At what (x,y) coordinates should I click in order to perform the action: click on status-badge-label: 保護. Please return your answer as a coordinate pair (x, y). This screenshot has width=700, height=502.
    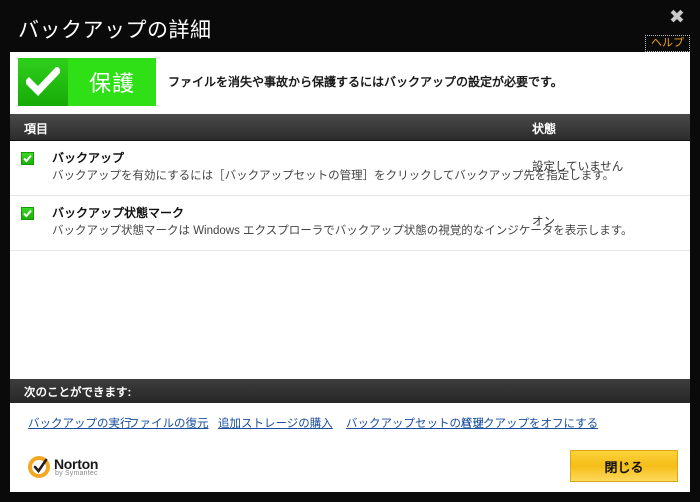
    Looking at the image, I should click on (112, 82).